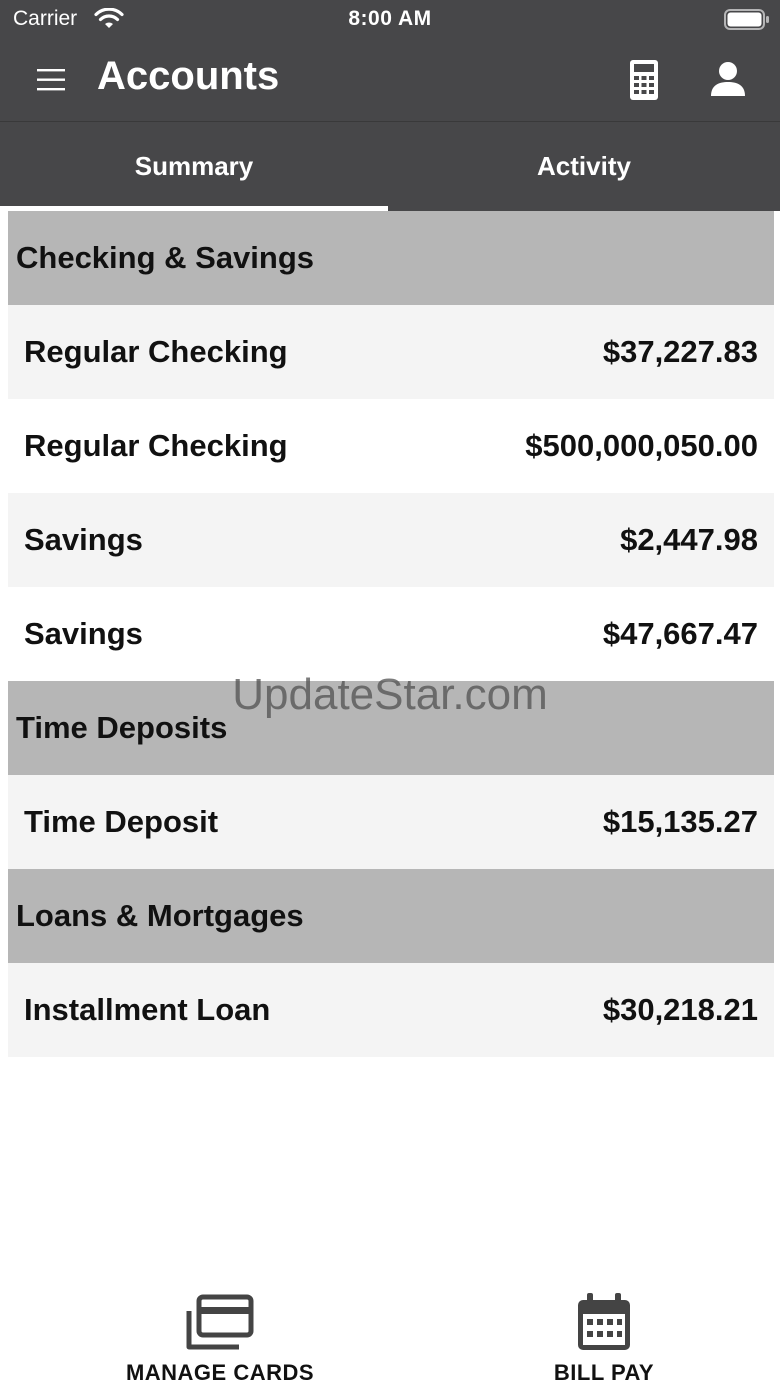 This screenshot has height=1387, width=780. I want to click on tab-bar: Summary Activity, so click(390, 166).